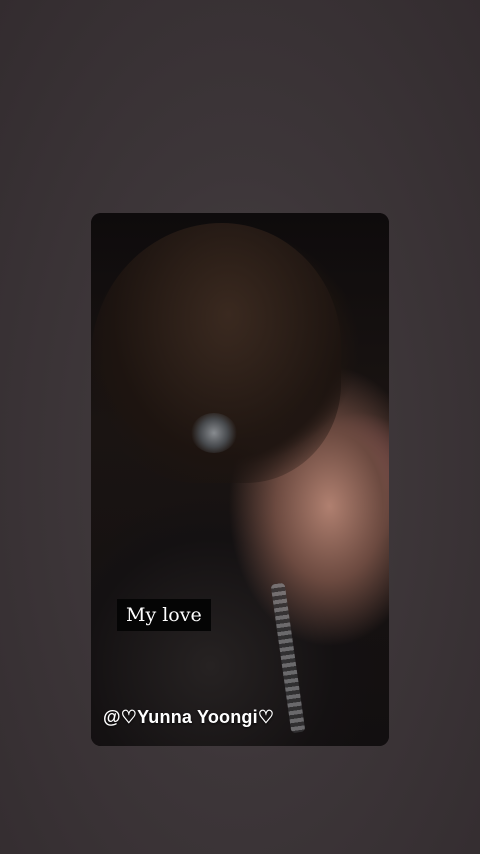 This screenshot has width=480, height=854. I want to click on watermark-text: @♡Yunna Yoongi♡, so click(189, 717).